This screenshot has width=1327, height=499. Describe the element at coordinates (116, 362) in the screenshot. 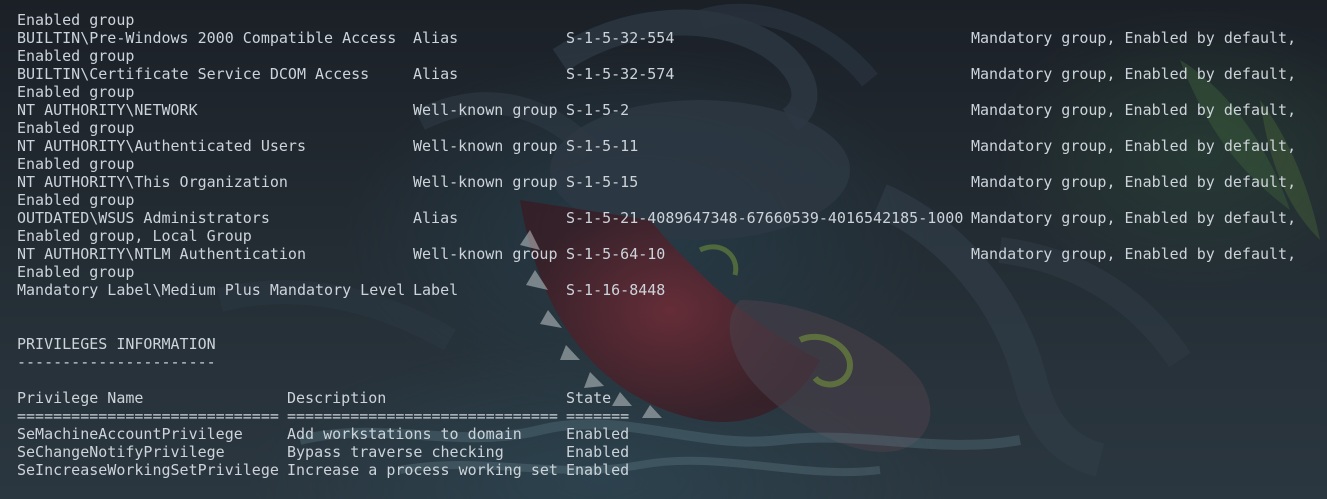

I see `privileges-title-rule: ----------------------` at that location.